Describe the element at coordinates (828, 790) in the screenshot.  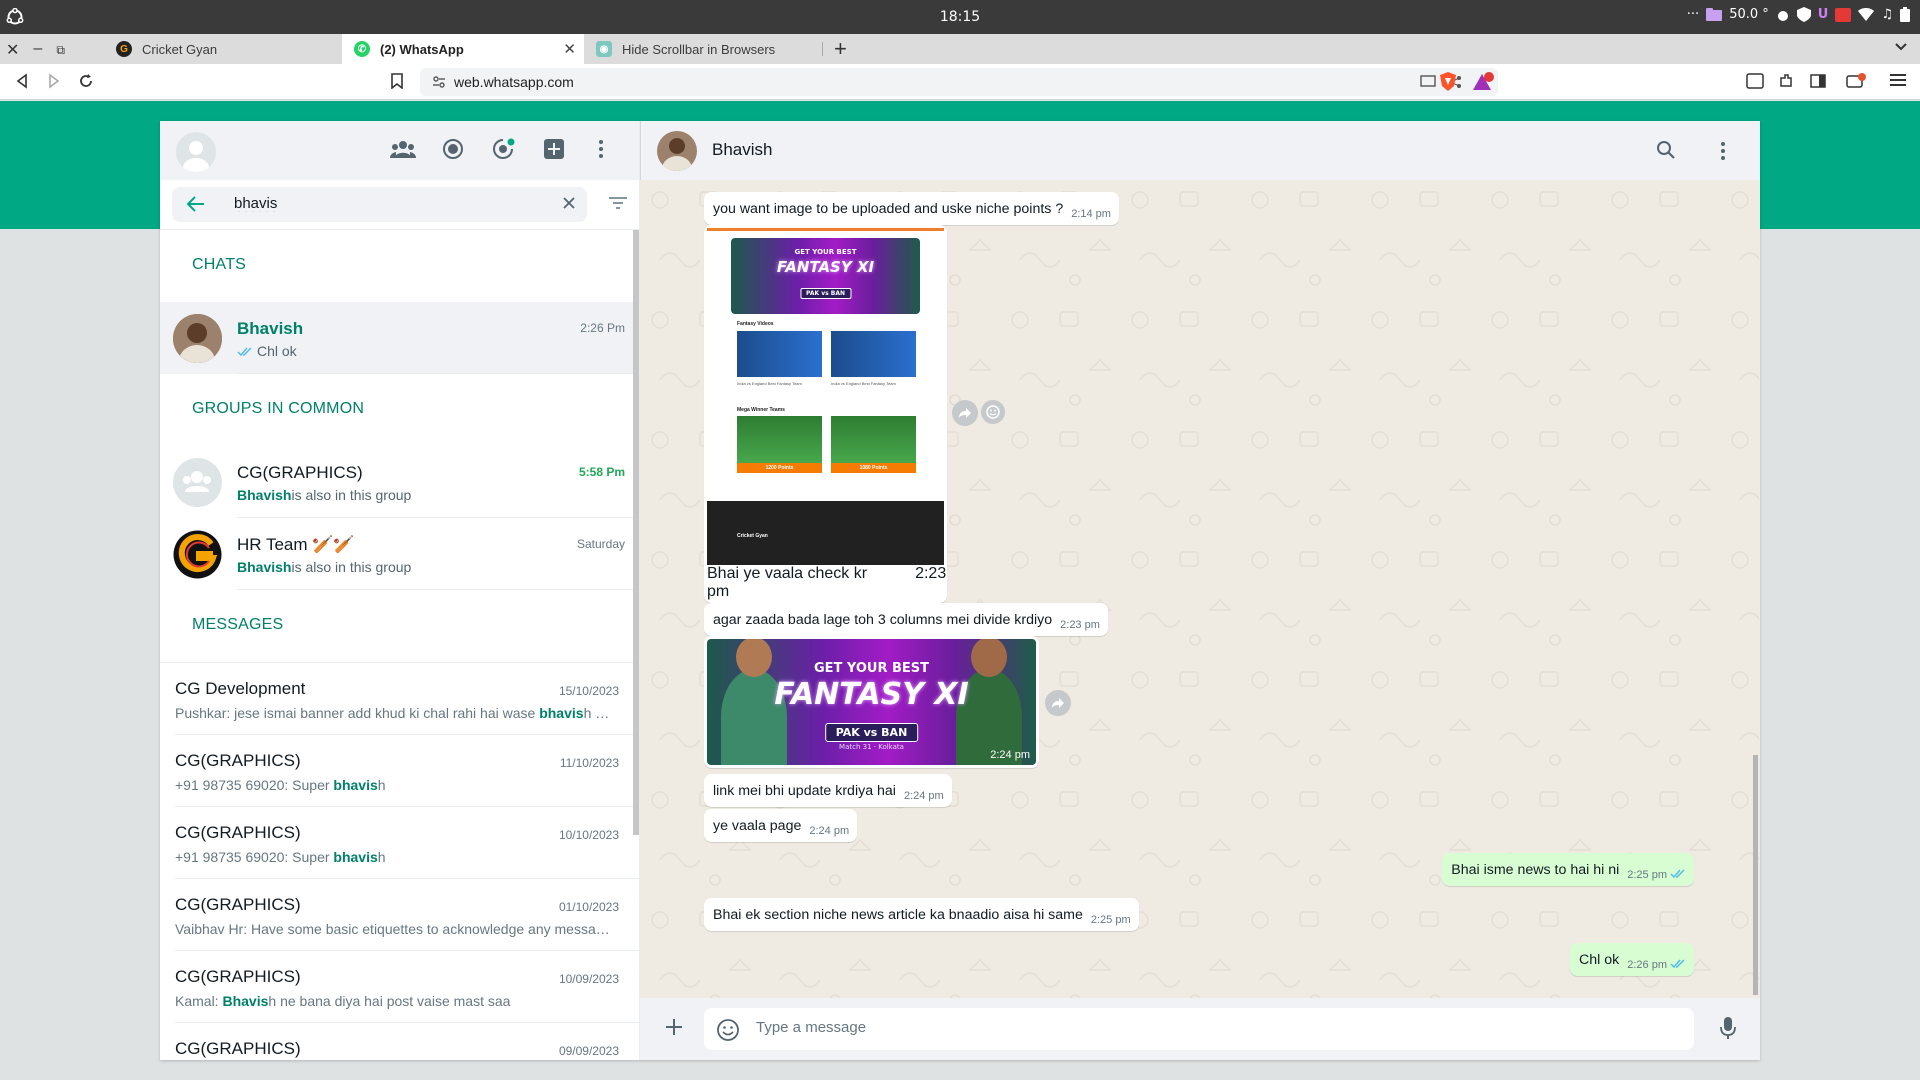
I see `incoming-message: link mei bhi update krdiya hai 2:24 pm` at that location.